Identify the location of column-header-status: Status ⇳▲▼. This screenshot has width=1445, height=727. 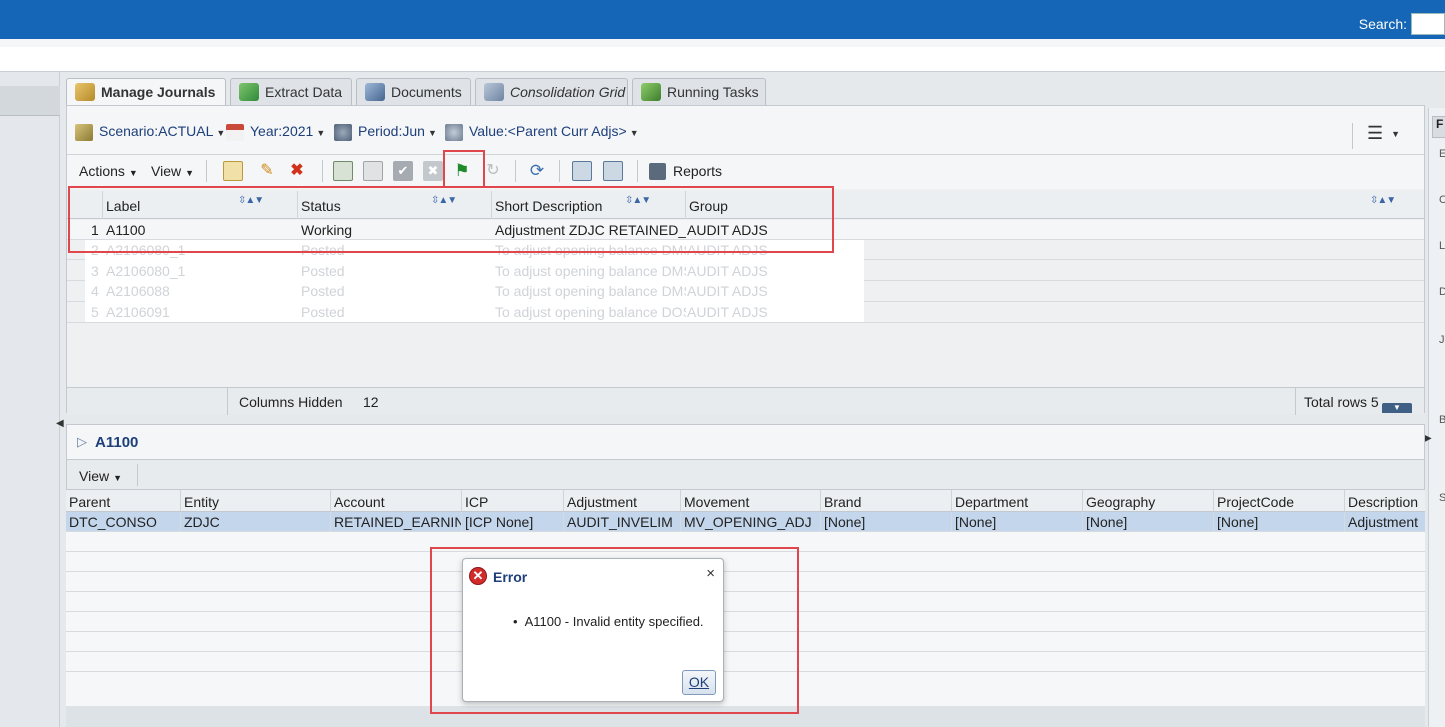
(395, 205).